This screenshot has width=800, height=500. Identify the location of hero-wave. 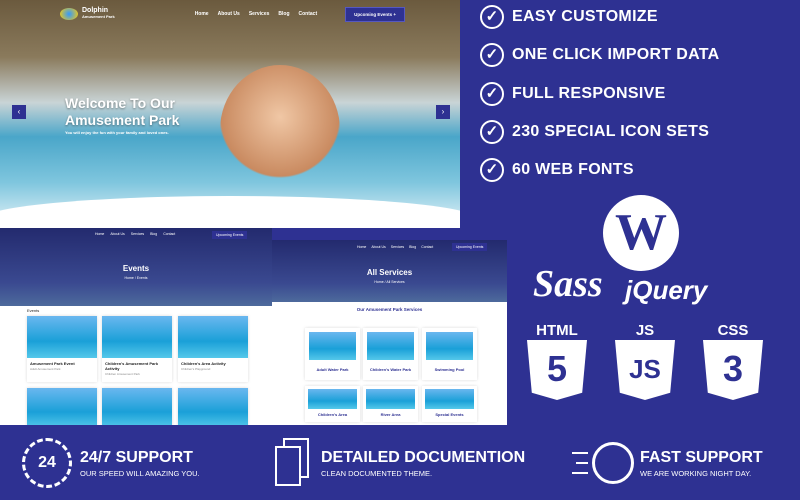
(230, 212).